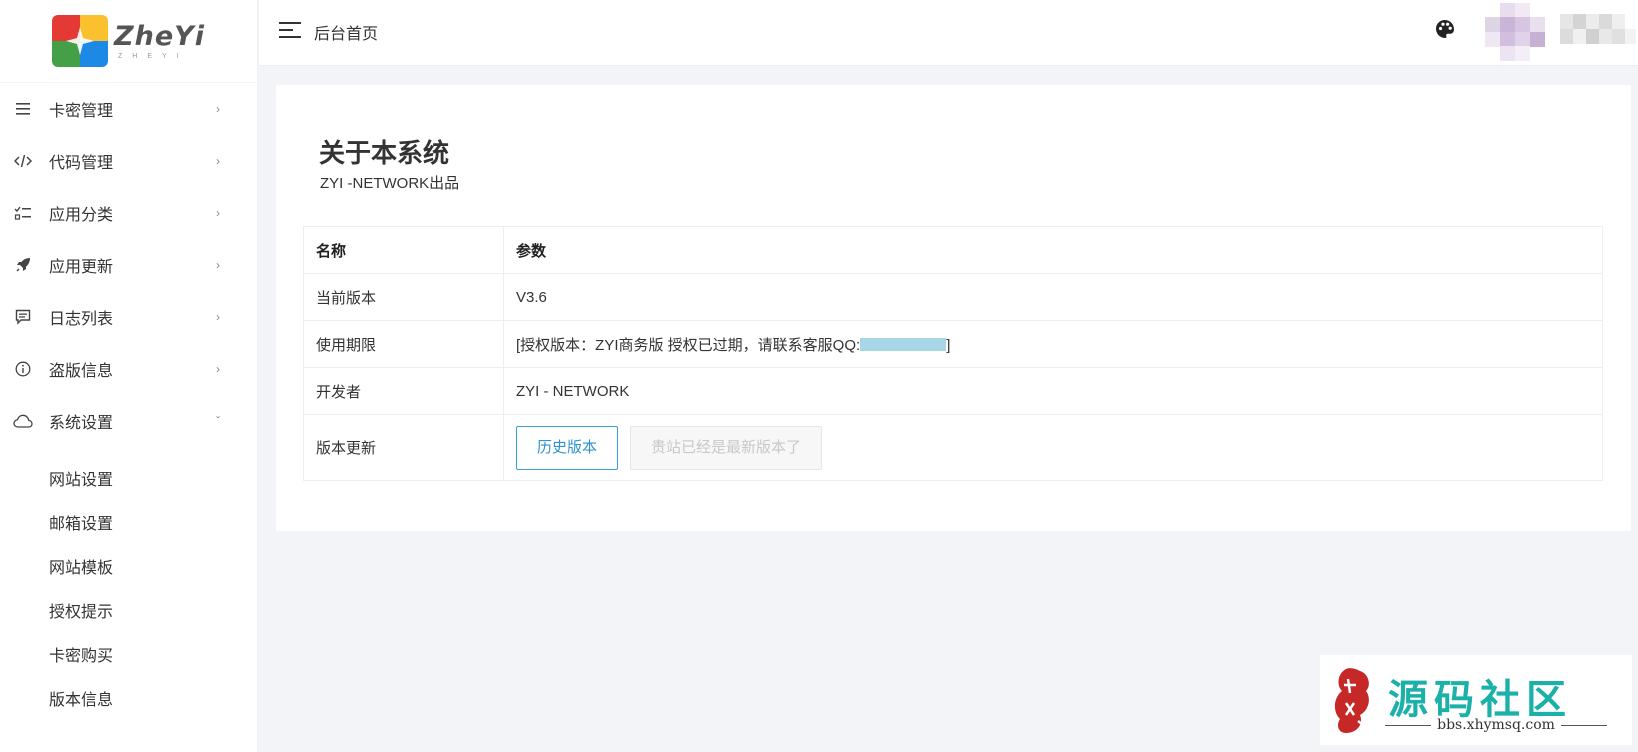  I want to click on sidebar-item-app-update: 应用更新 ›, so click(128, 265).